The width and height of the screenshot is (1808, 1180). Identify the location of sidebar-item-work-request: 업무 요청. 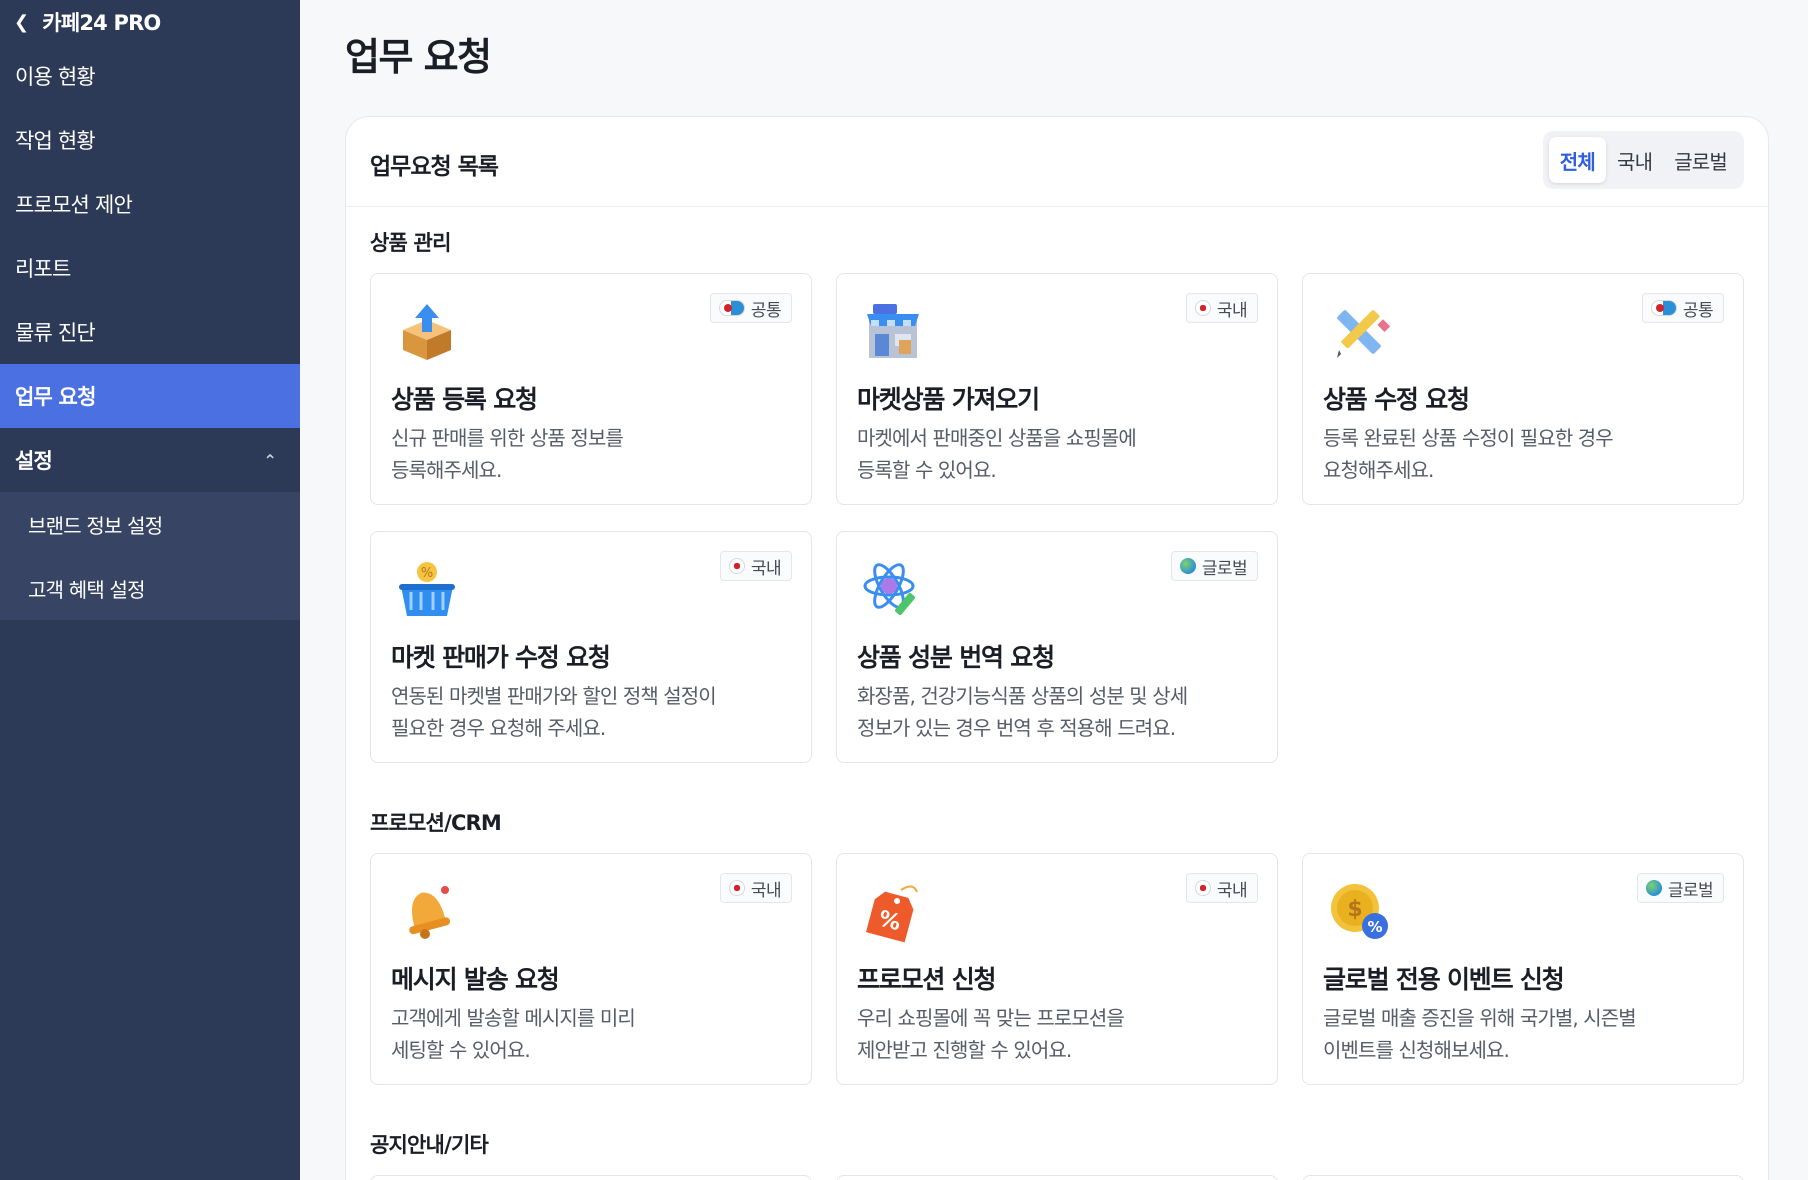
(150, 396).